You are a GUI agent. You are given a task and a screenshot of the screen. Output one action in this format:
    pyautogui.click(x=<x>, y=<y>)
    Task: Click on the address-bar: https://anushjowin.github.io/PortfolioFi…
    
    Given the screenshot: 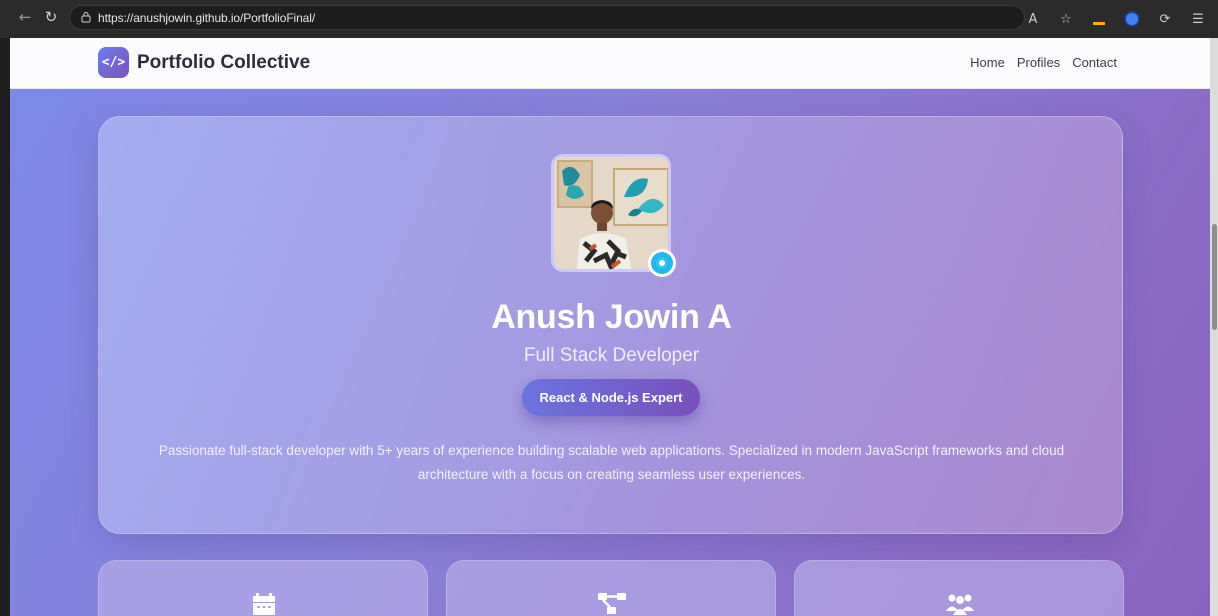 What is the action you would take?
    pyautogui.click(x=547, y=17)
    